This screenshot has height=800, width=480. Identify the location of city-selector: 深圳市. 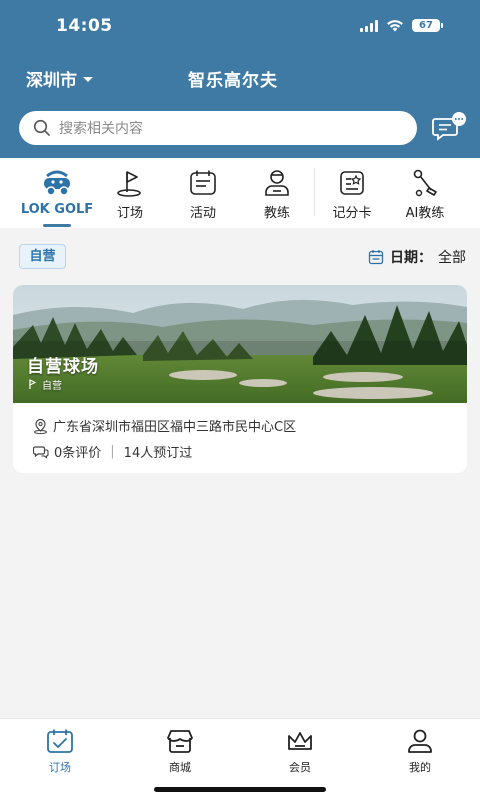
(59, 78).